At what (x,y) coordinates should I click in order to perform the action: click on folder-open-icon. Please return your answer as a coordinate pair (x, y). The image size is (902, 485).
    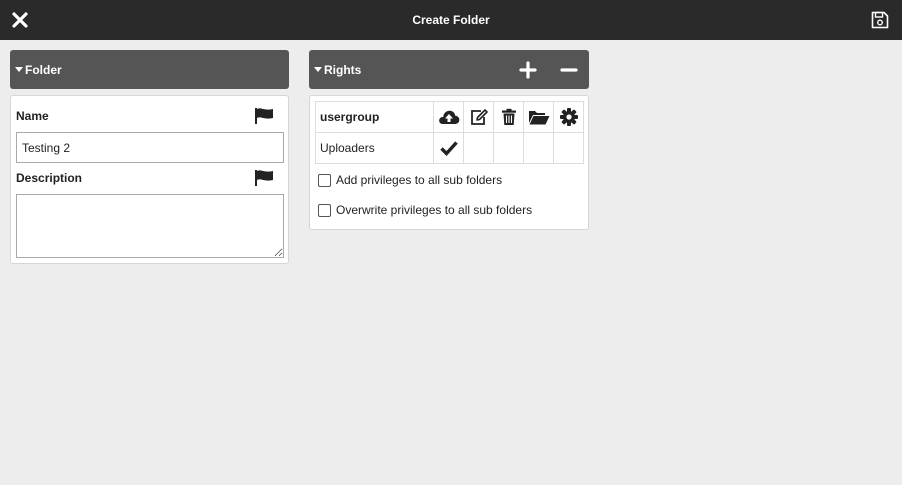
    Looking at the image, I should click on (538, 118).